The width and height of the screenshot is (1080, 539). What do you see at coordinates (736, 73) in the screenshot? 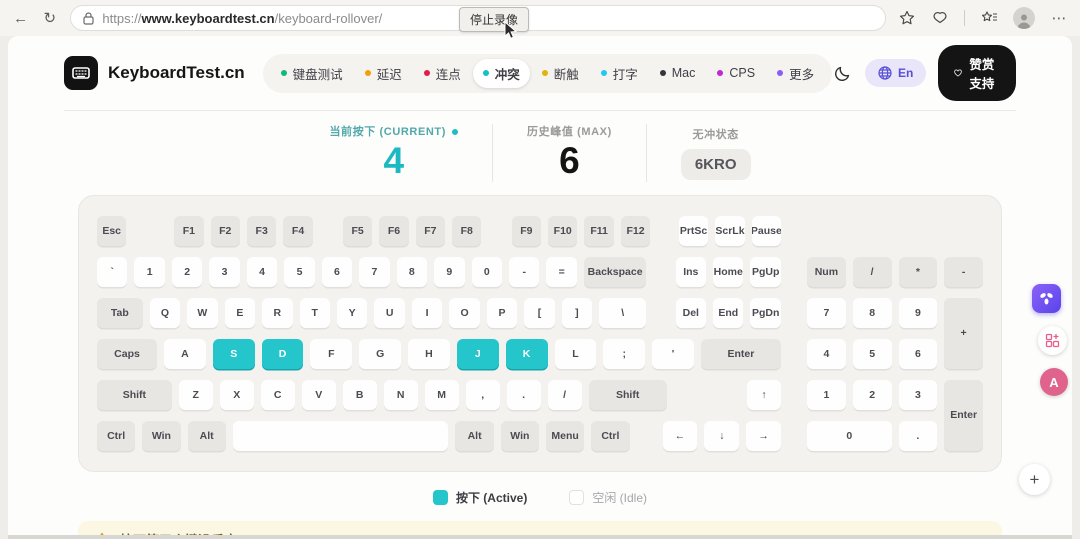
I see `nav-item-CPS: CPS` at bounding box center [736, 73].